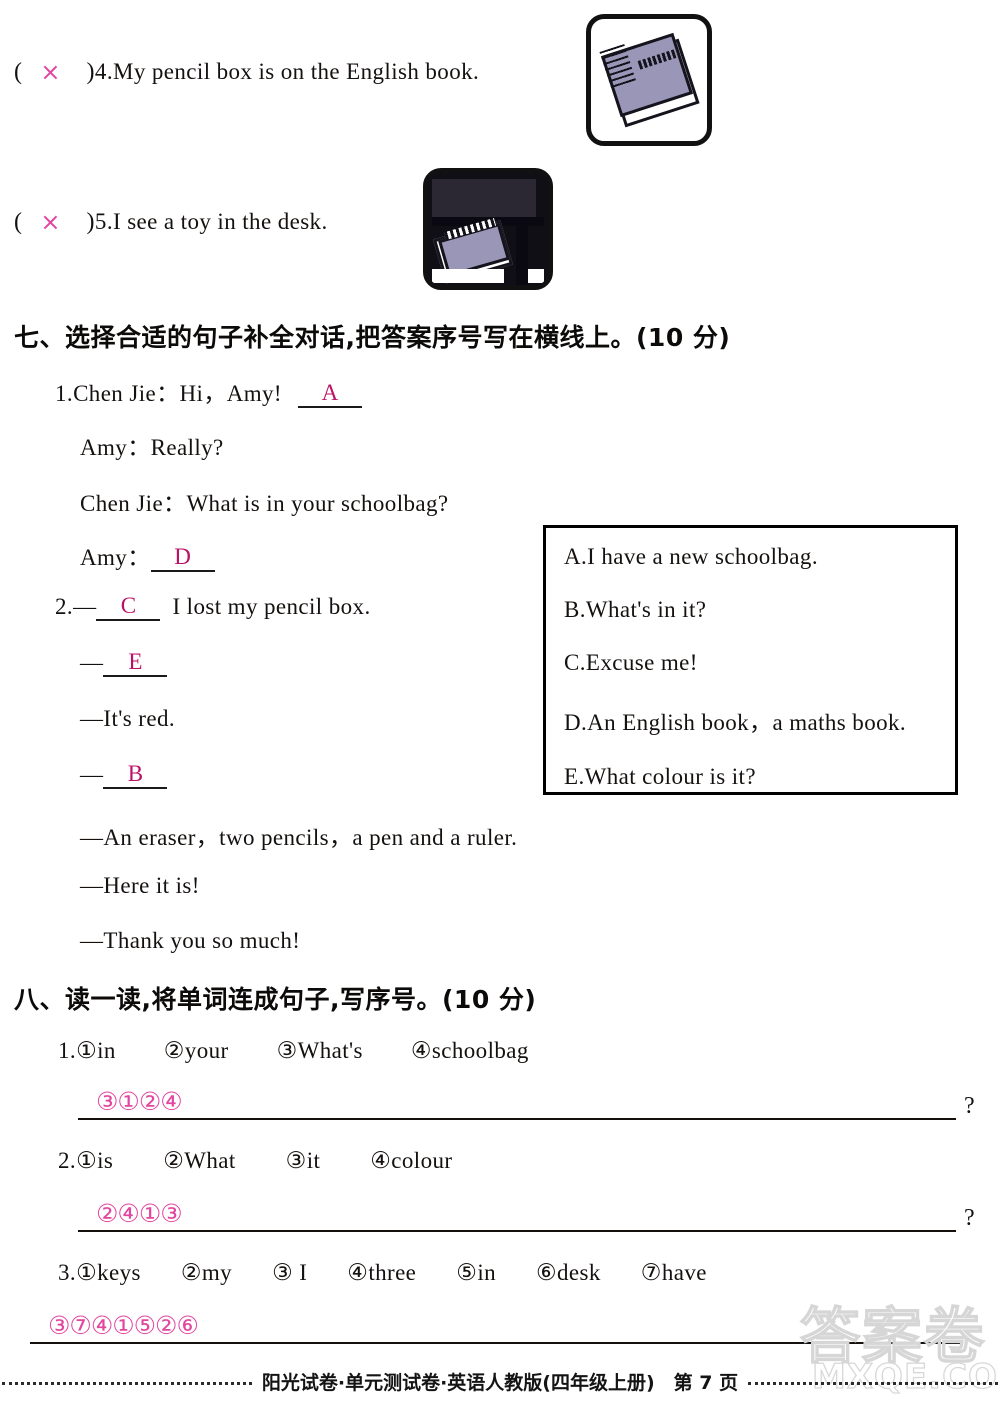 The image size is (1000, 1412). Describe the element at coordinates (271, 606) in the screenshot. I see `dialogue-text: I lost my pencil box.` at that location.